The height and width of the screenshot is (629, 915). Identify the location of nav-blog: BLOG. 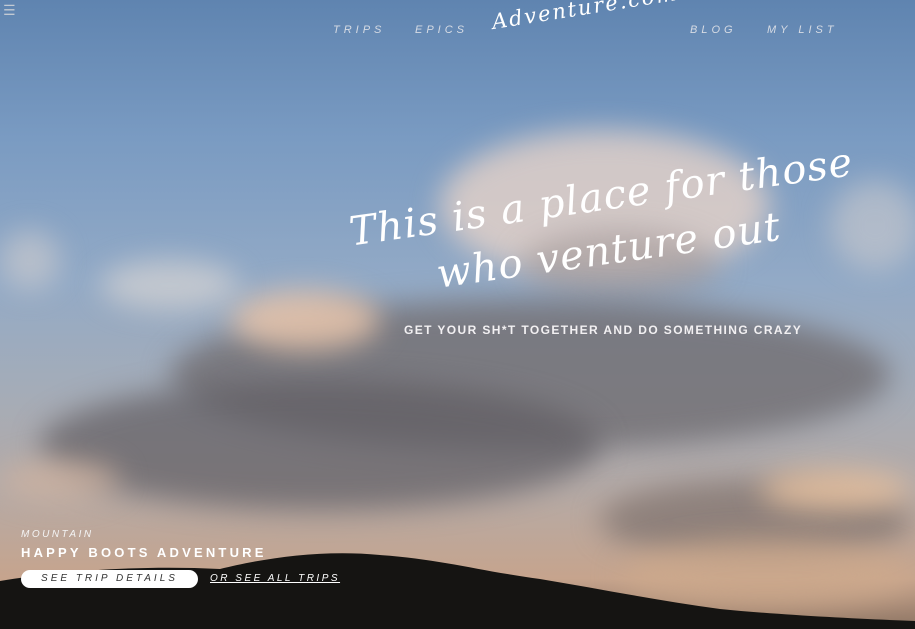
(713, 30).